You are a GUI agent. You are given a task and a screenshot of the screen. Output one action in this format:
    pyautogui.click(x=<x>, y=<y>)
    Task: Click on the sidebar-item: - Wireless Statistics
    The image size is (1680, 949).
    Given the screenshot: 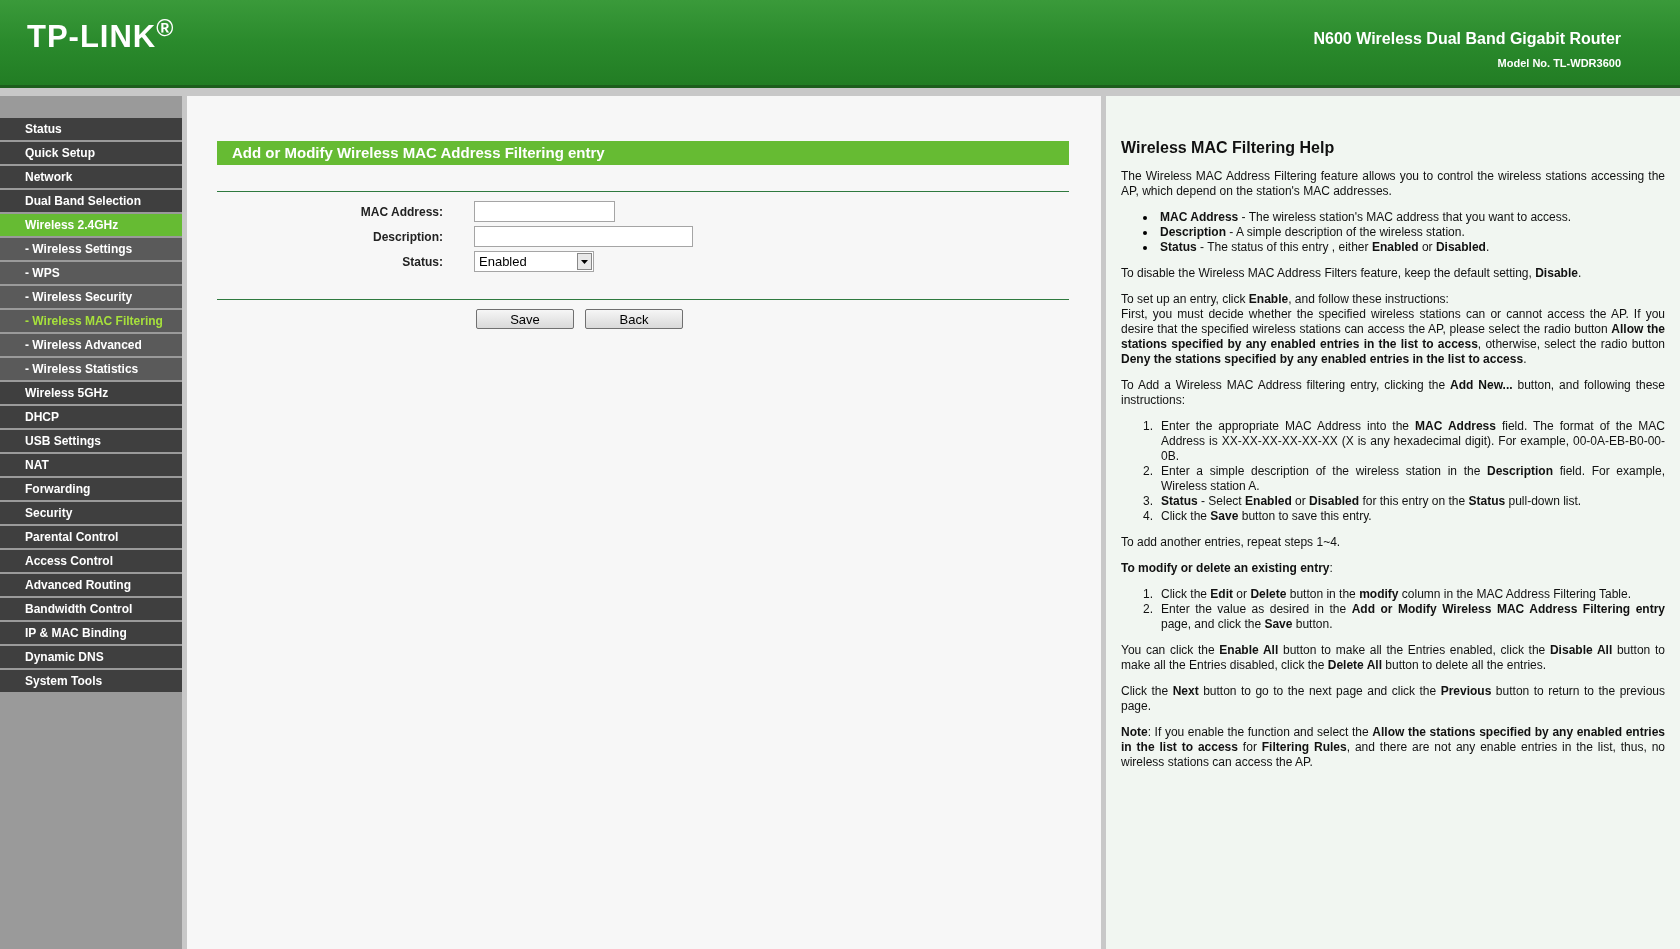 What is the action you would take?
    pyautogui.click(x=91, y=369)
    